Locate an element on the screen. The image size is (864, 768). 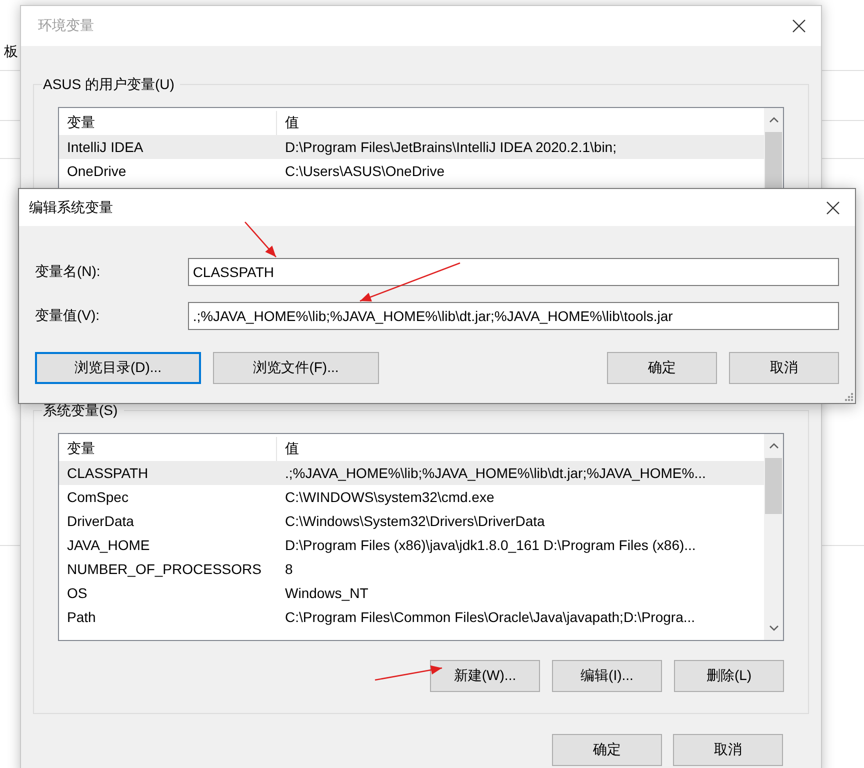
input-field: .;%JAVA_HOME%\lib;%JAVA_HOME%\lib\dt.jar;%JAVA_HOME%\lib\tools.jar is located at coordinates (513, 316).